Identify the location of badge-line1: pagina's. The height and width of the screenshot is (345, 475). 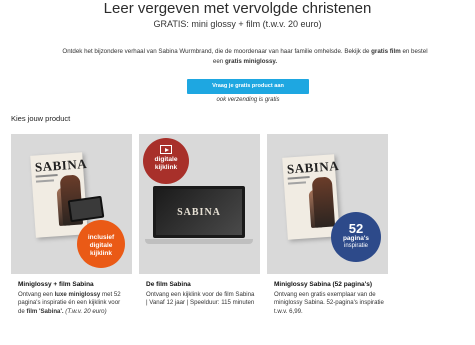
(356, 238).